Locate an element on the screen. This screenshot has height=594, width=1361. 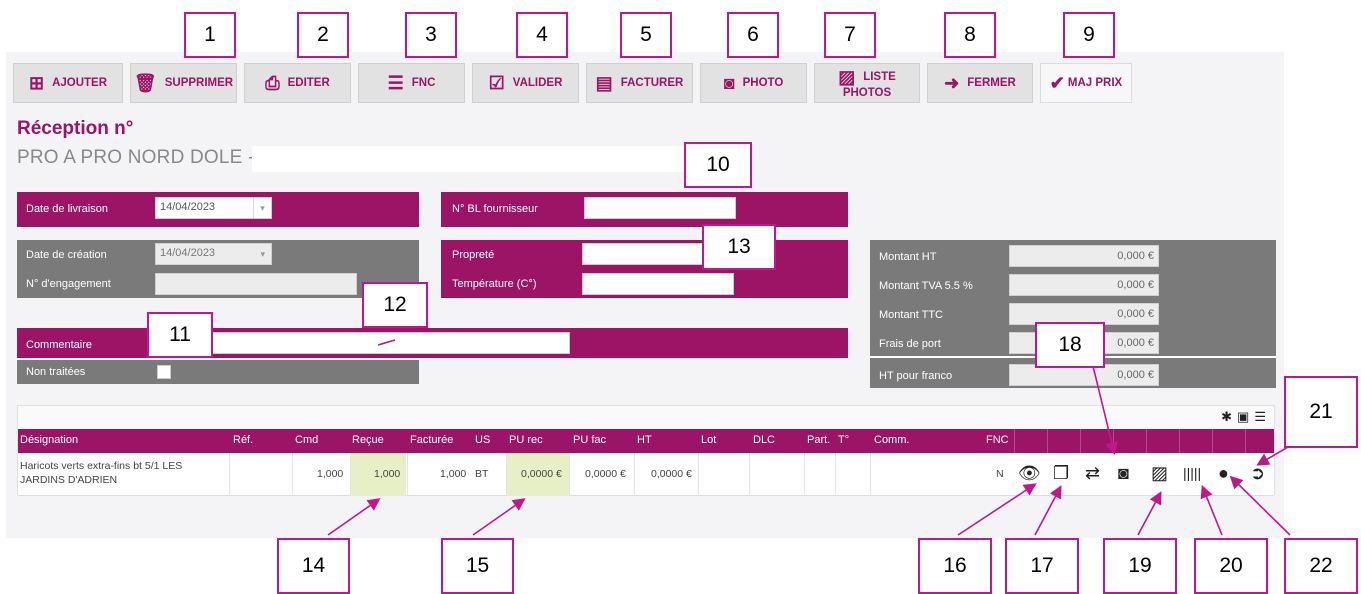
callout-12: 12 is located at coordinates (395, 305).